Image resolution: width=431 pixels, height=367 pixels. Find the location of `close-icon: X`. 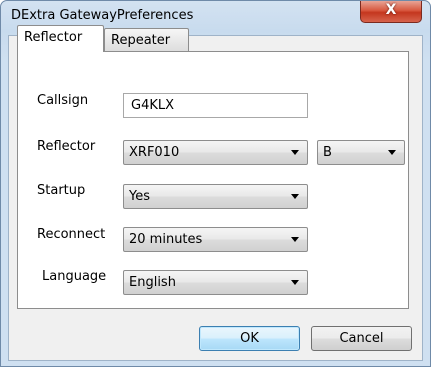

close-icon: X is located at coordinates (391, 10).